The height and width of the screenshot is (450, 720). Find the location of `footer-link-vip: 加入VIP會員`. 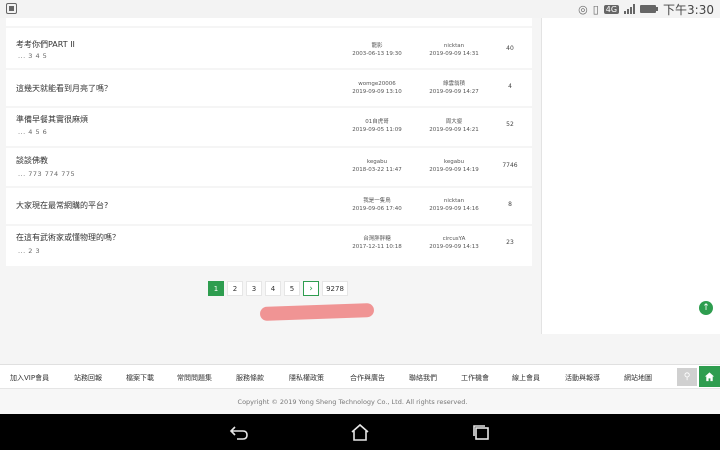

footer-link-vip: 加入VIP會員 is located at coordinates (29, 378).